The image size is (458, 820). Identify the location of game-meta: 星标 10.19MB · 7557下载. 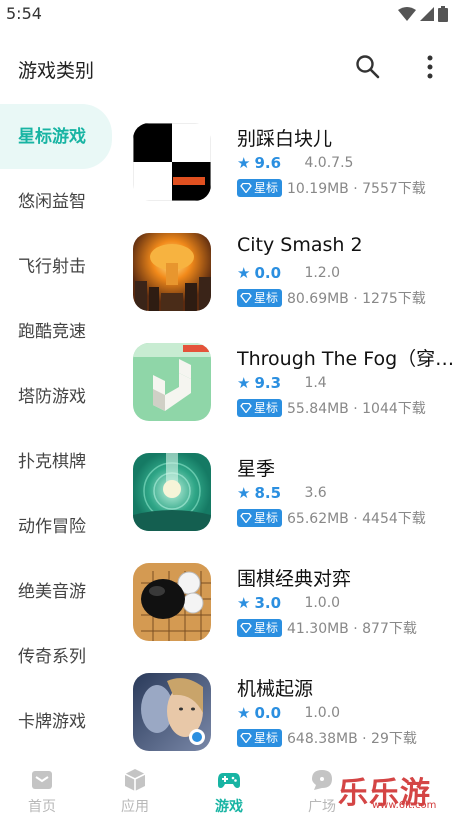
(331, 188).